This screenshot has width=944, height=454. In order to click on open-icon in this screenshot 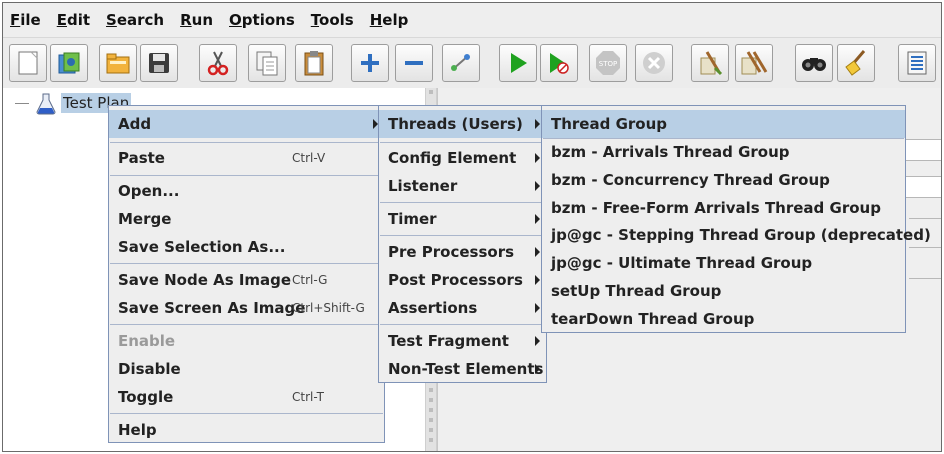, I will do `click(118, 63)`.